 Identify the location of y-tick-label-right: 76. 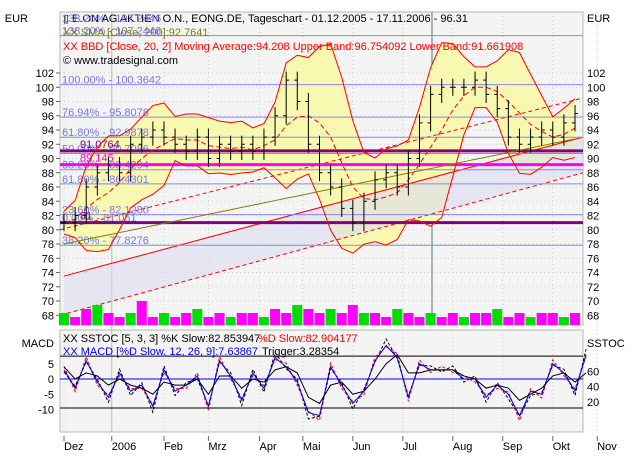
(593, 259).